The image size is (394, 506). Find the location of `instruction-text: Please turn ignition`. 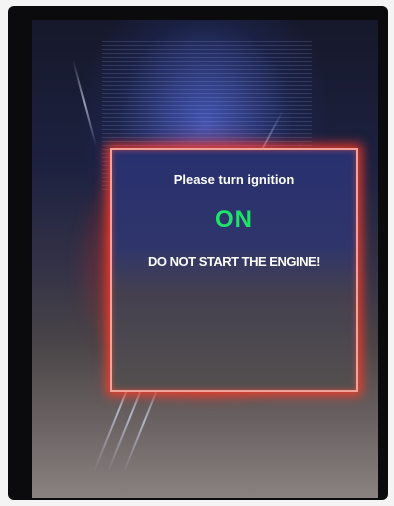

instruction-text: Please turn ignition is located at coordinates (234, 179).